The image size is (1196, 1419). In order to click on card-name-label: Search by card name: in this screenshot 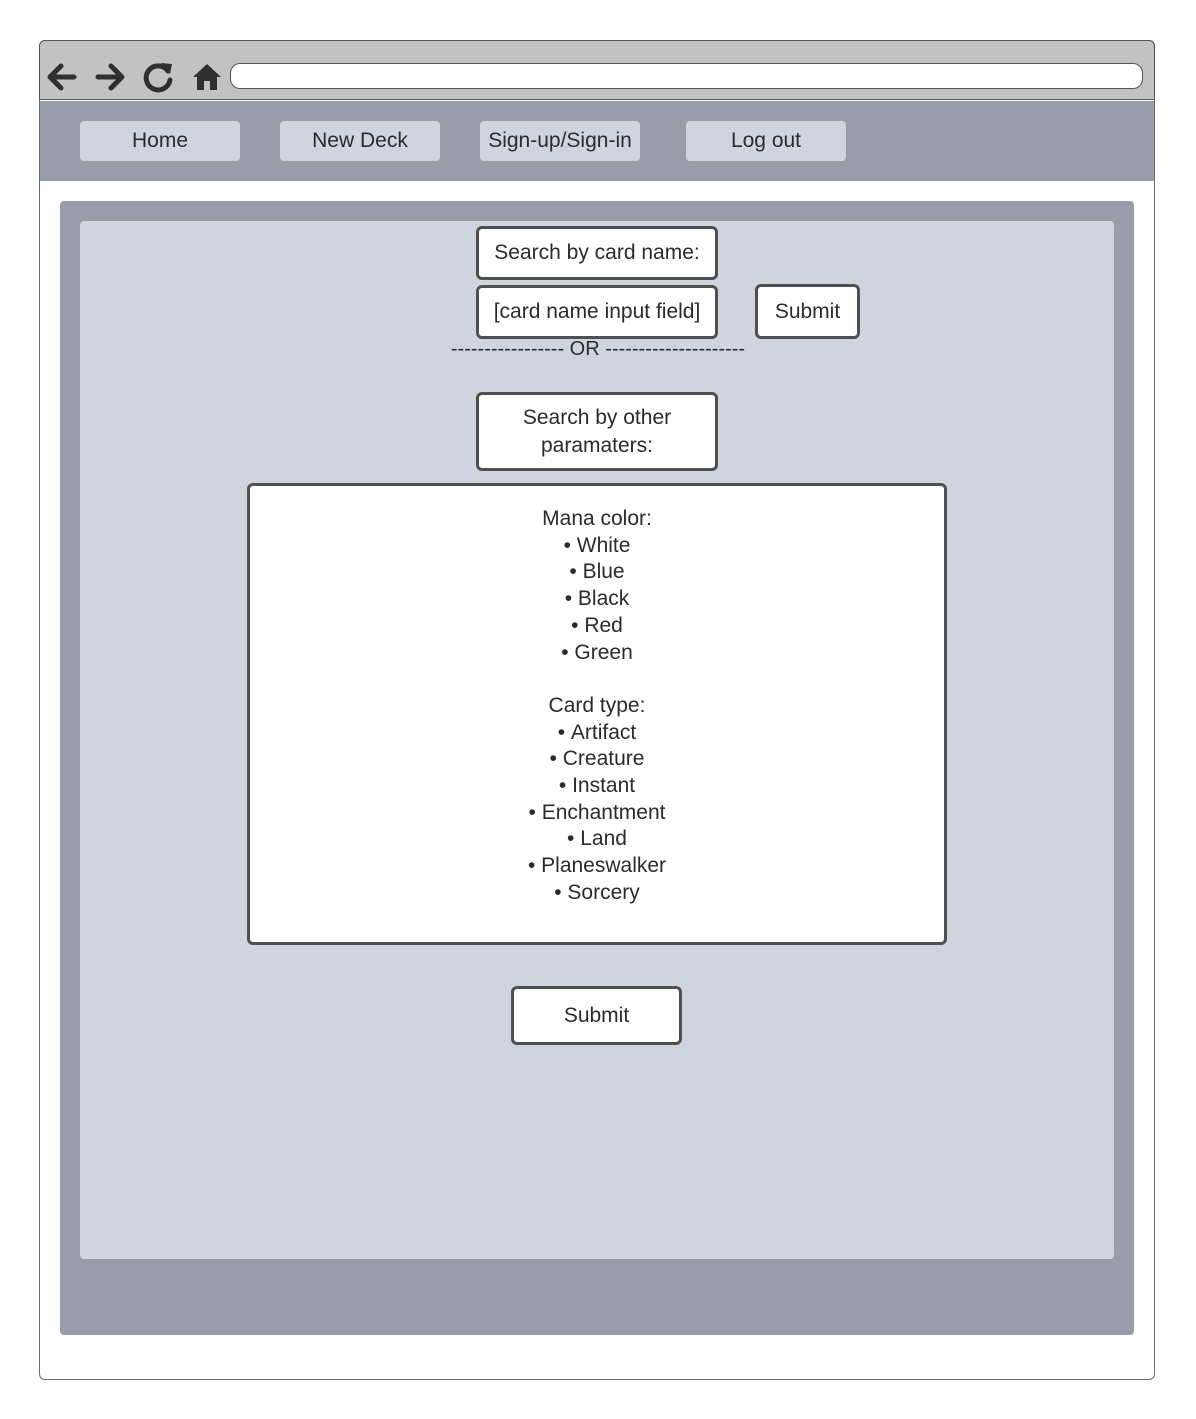, I will do `click(597, 253)`.